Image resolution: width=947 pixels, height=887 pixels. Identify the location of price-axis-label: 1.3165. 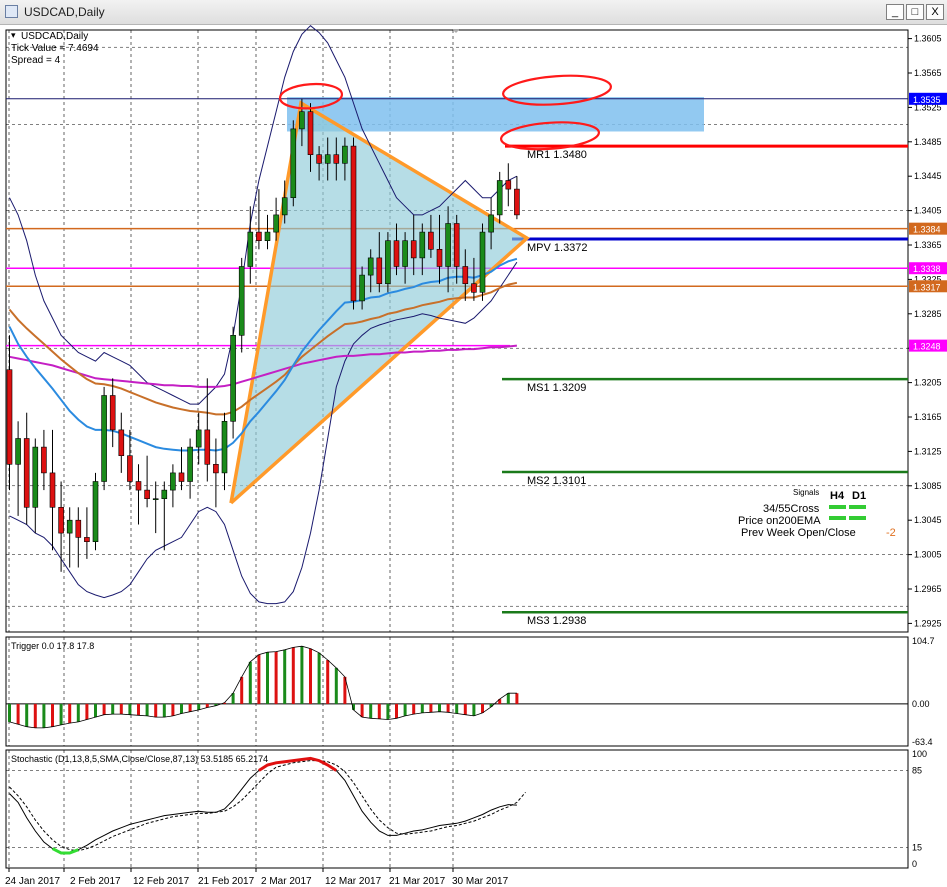
(928, 417).